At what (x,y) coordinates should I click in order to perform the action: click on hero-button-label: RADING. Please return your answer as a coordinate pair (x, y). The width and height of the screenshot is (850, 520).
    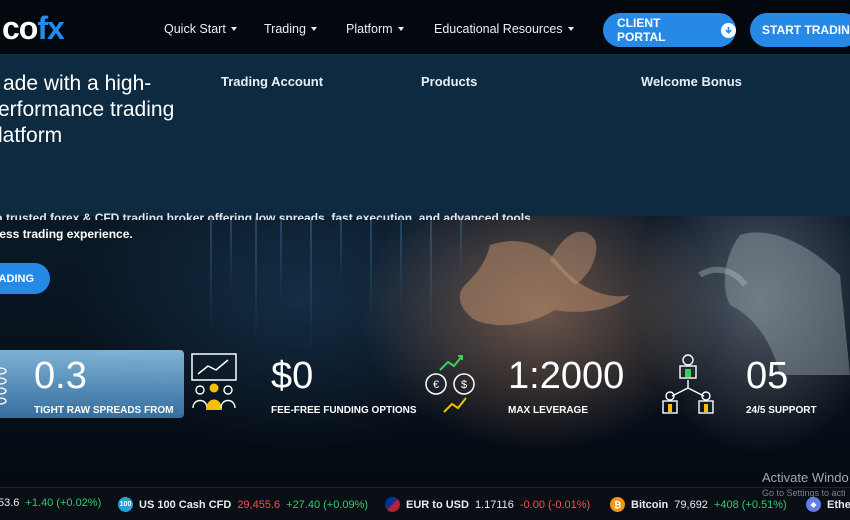
    Looking at the image, I should click on (17, 278).